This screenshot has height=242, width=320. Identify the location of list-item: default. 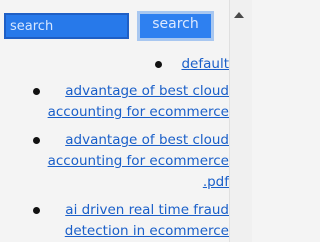
(114, 64).